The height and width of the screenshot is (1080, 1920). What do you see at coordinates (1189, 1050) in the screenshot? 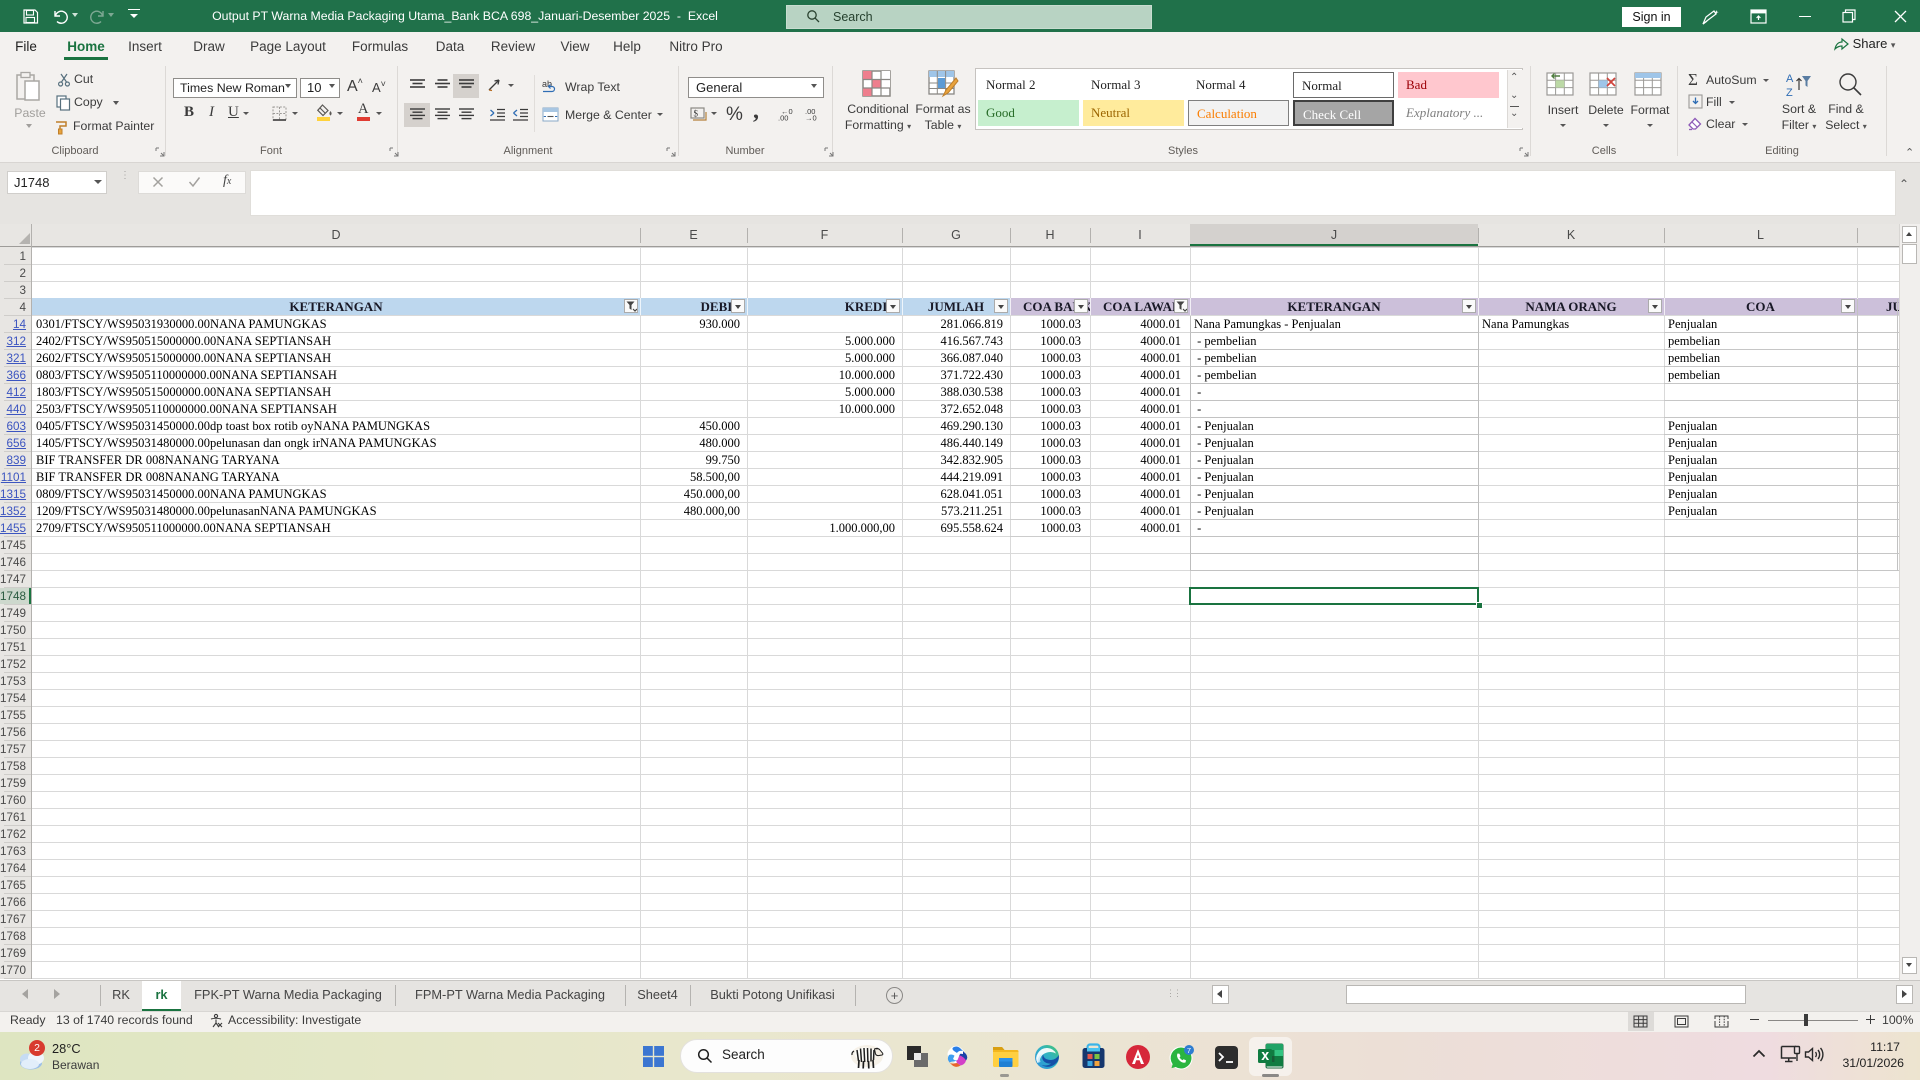
I see `svg-text: 7` at bounding box center [1189, 1050].